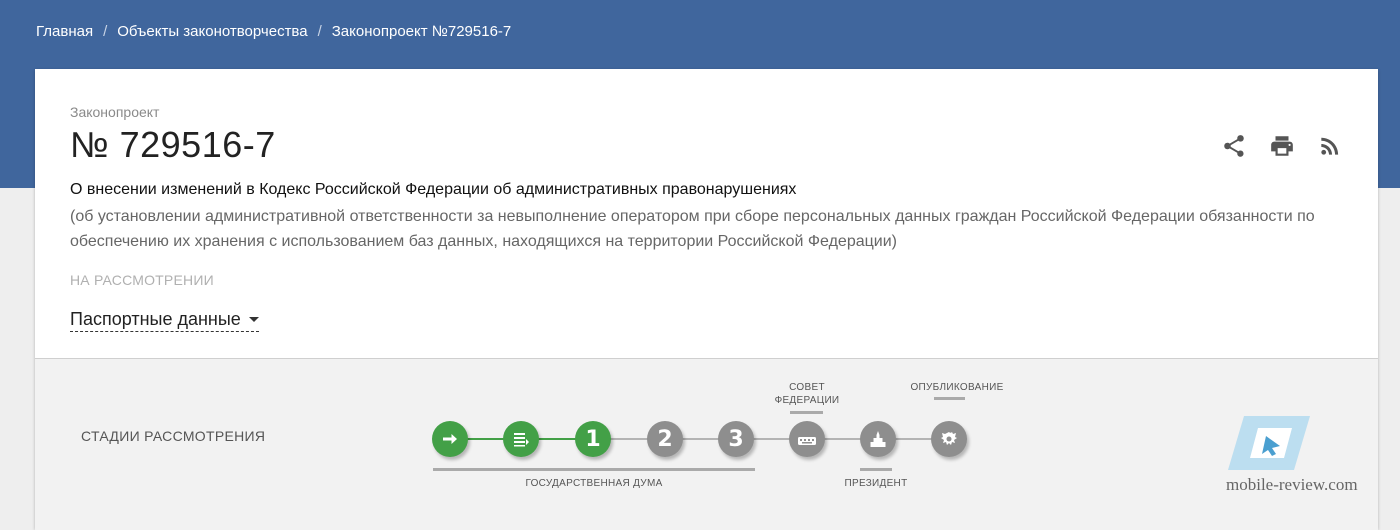 The image size is (1400, 530). I want to click on stage-federation-council, so click(807, 439).